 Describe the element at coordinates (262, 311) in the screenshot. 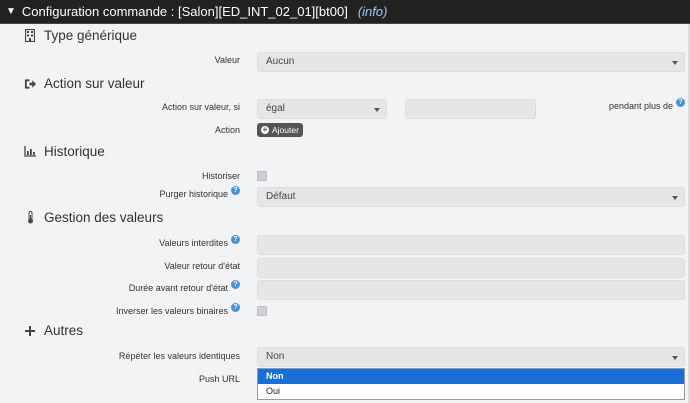

I see `inverser-binaires-checkbox` at that location.